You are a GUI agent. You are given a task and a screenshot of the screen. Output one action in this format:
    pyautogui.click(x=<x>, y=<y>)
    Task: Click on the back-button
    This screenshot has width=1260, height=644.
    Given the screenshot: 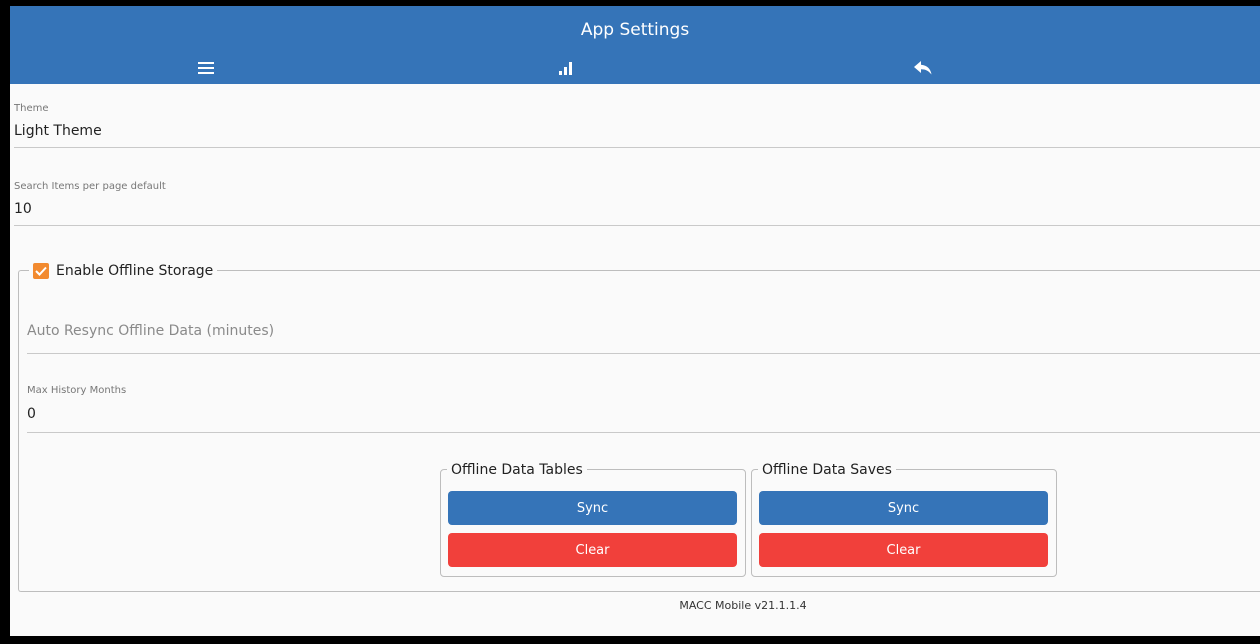 What is the action you would take?
    pyautogui.click(x=923, y=68)
    